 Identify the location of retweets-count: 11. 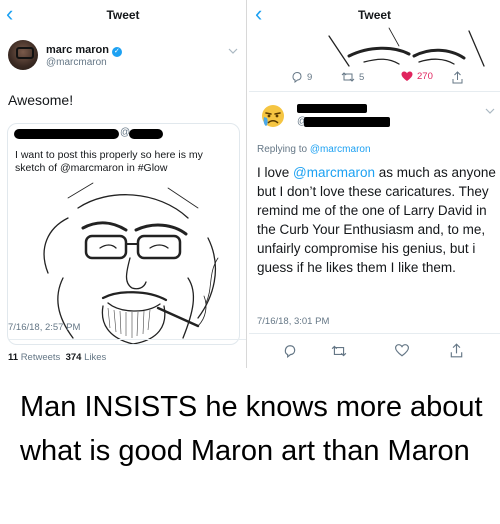
(13, 357).